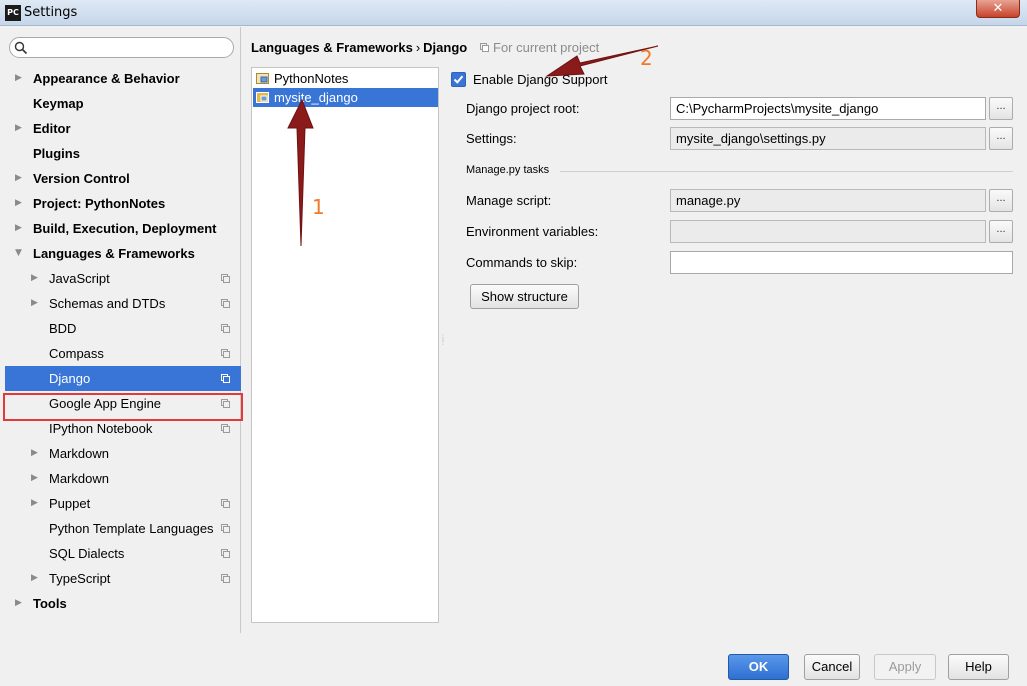 The image size is (1027, 686). I want to click on commands-skip-field, so click(841, 262).